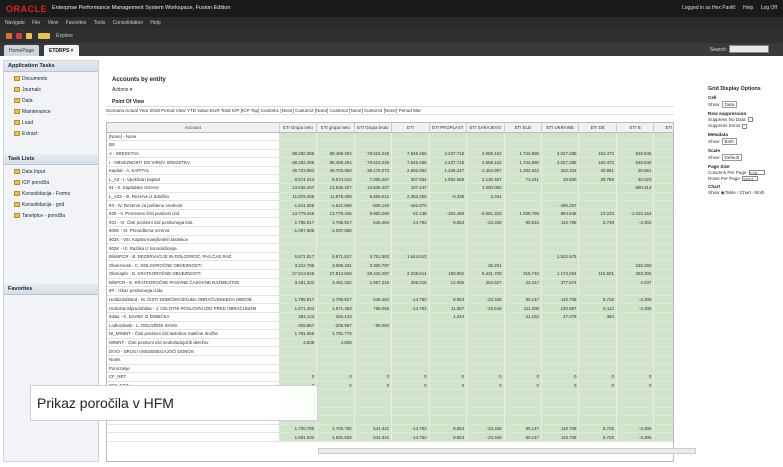 The height and width of the screenshot is (467, 783). Describe the element at coordinates (373, 222) in the screenshot. I see `data-cell: 646.484` at that location.